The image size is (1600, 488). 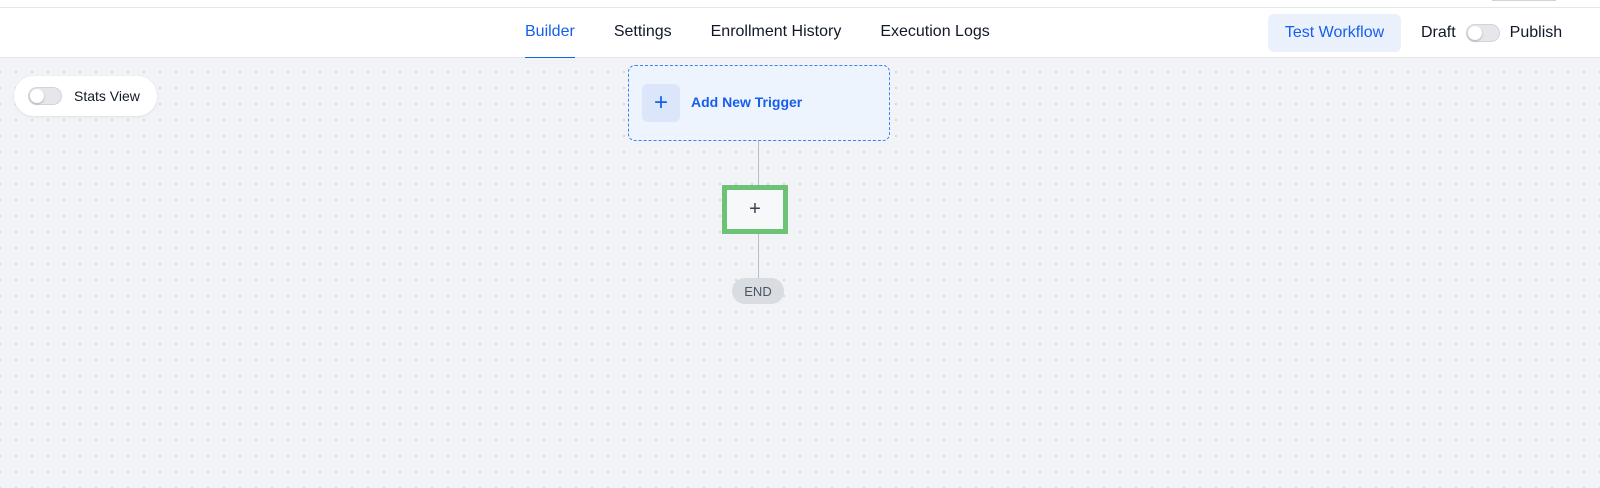 What do you see at coordinates (1524, 0) in the screenshot?
I see `top-strip-corner` at bounding box center [1524, 0].